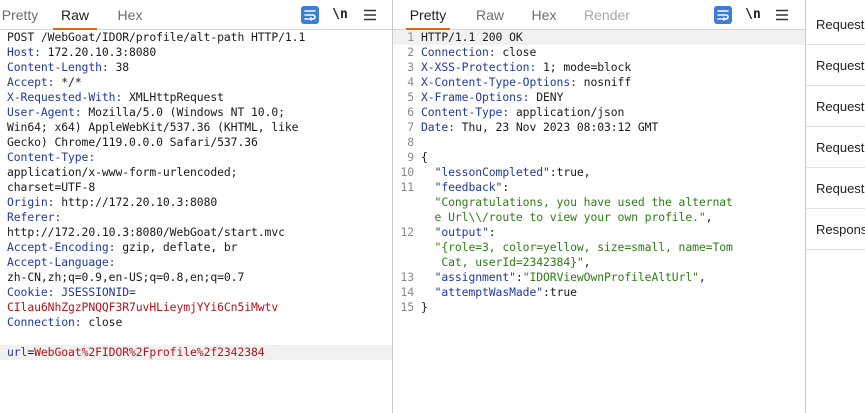 The image size is (865, 413). What do you see at coordinates (48, 322) in the screenshot?
I see `code-token: Connection:` at bounding box center [48, 322].